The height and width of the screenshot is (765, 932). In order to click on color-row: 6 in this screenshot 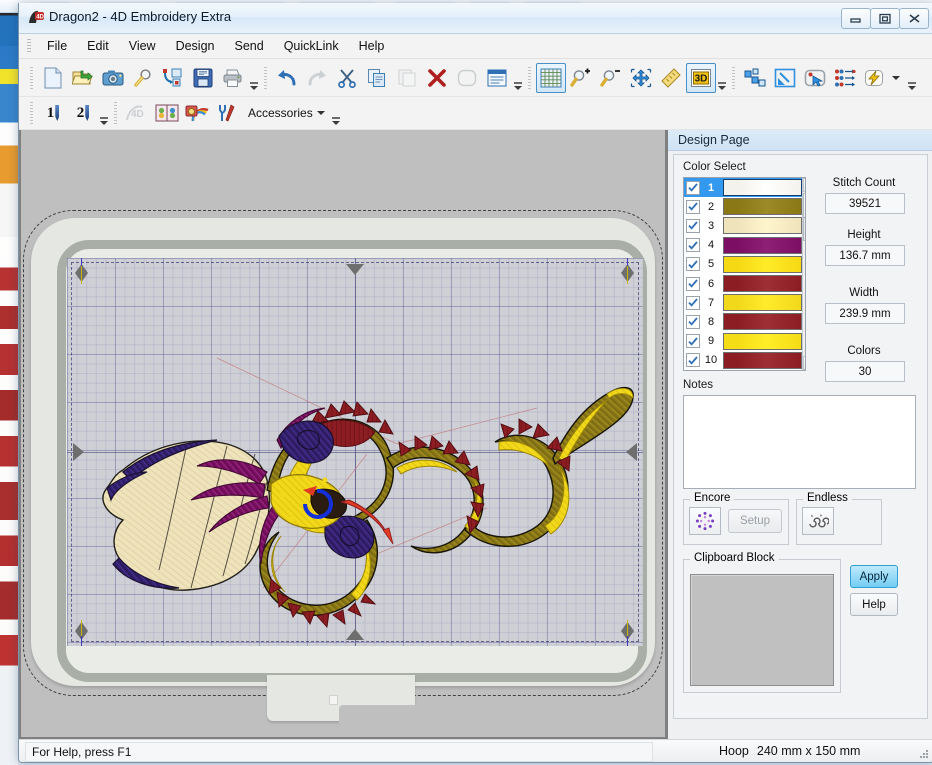, I will do `click(744, 283)`.